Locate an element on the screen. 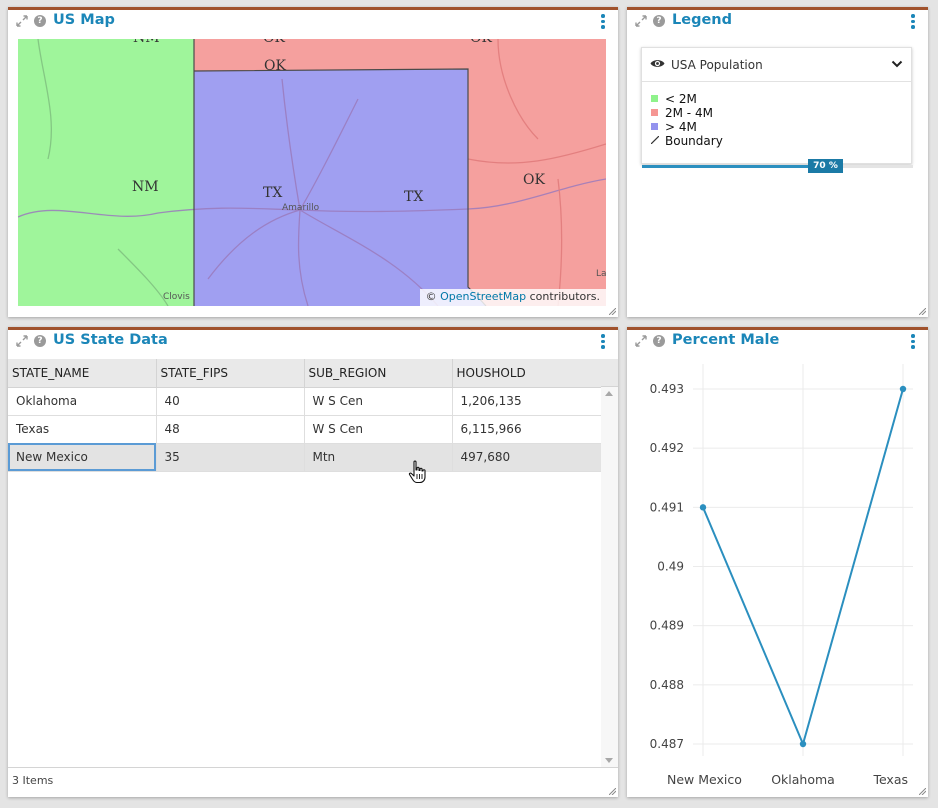 This screenshot has height=808, width=938. table-cell: Texas is located at coordinates (82, 429).